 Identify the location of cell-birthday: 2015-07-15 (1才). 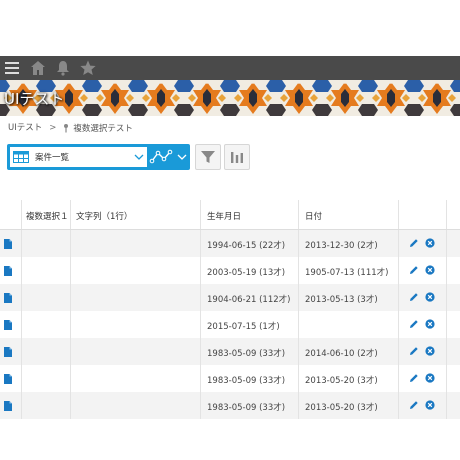
(249, 324).